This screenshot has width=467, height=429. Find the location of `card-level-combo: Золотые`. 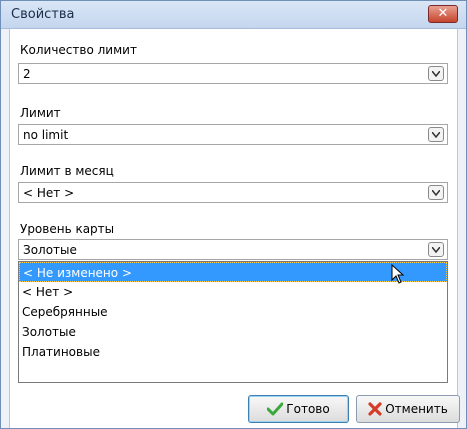

card-level-combo: Золотые is located at coordinates (233, 249).